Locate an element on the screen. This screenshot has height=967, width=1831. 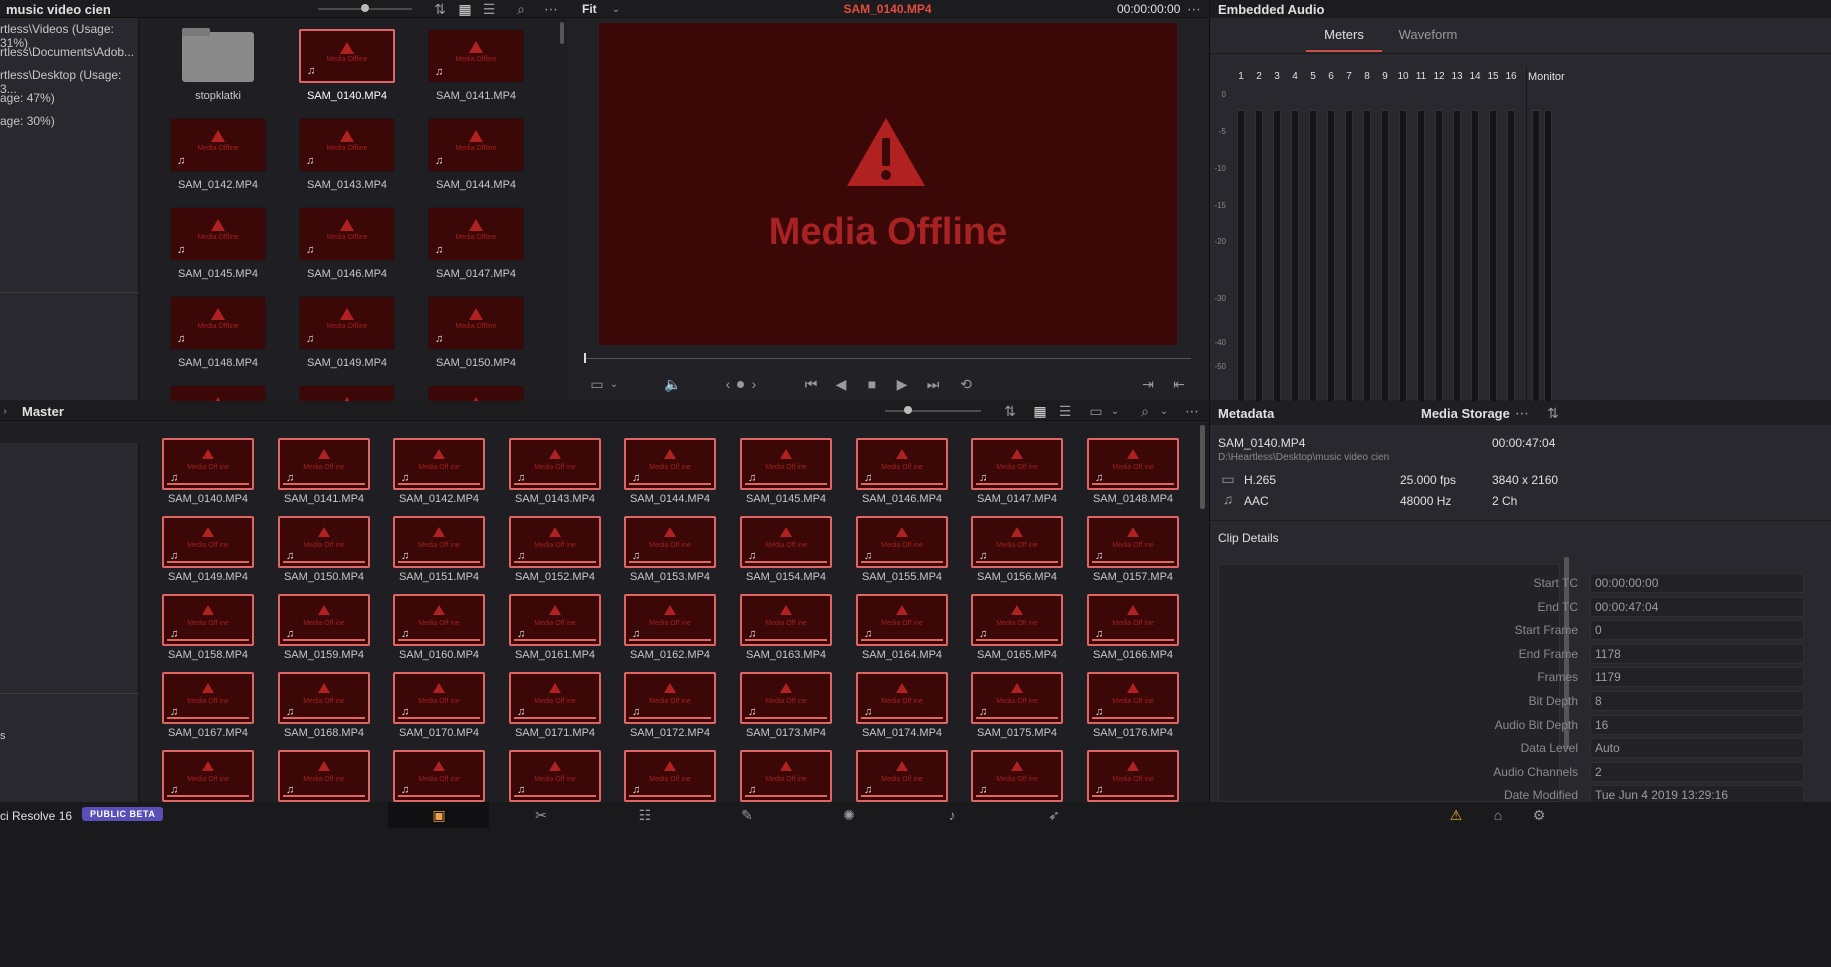
clip-detail-value: 1178 is located at coordinates (1697, 653).